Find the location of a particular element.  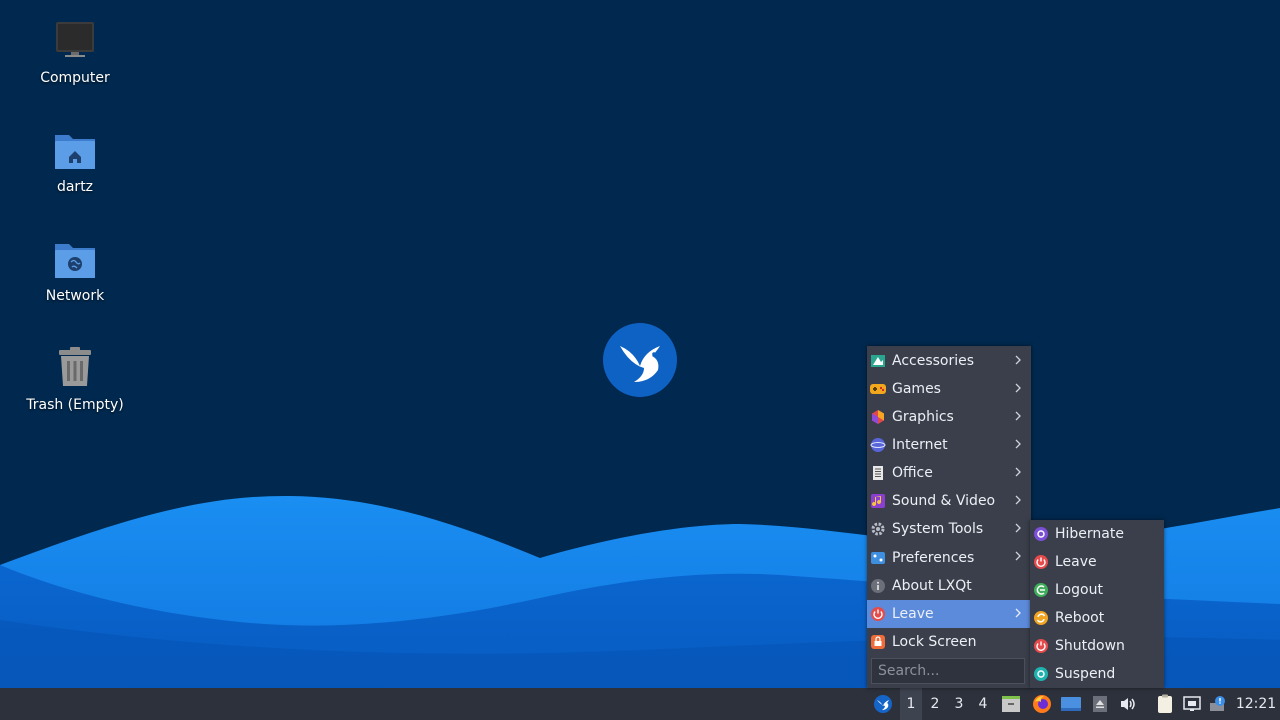

menu-item-games: Games is located at coordinates (949, 389).